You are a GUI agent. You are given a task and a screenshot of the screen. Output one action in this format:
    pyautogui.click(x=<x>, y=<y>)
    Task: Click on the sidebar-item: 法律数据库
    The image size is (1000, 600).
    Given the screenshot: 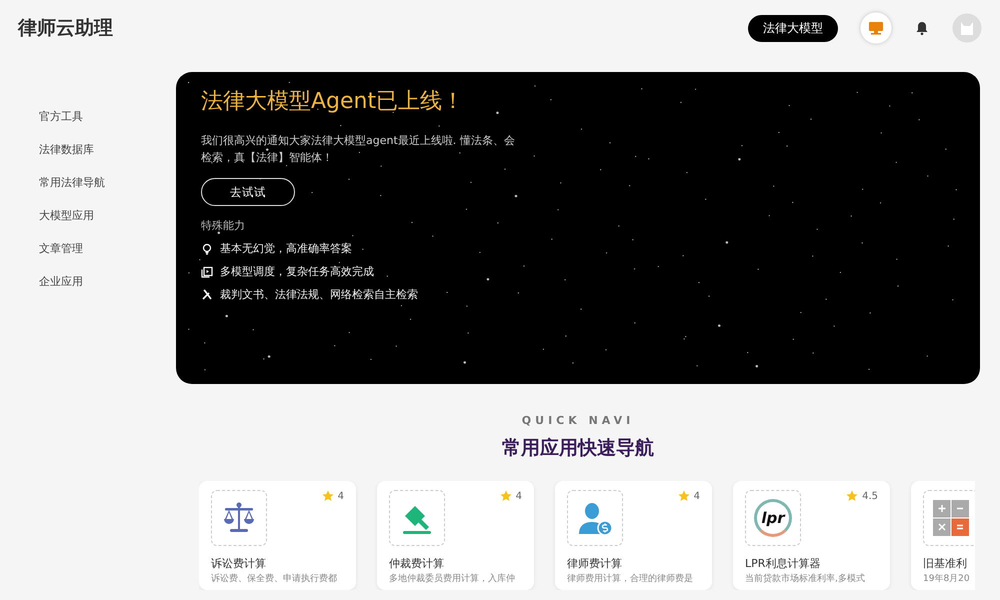 What is the action you would take?
    pyautogui.click(x=88, y=150)
    